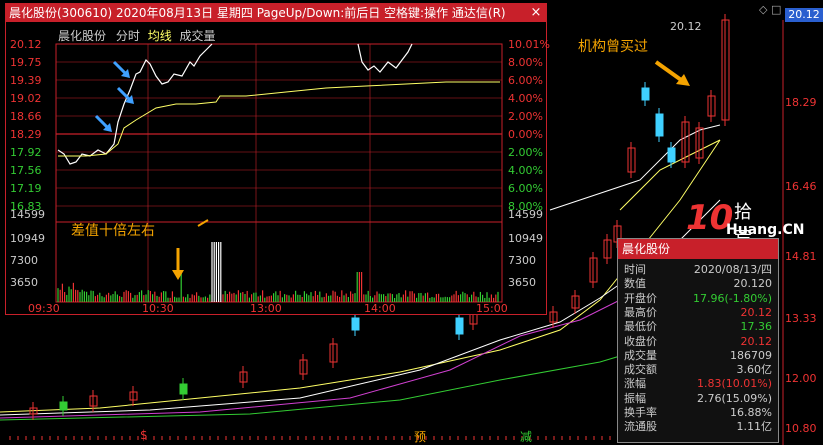 This screenshot has width=823, height=445. I want to click on pct-tick: 8.00%, so click(525, 62).